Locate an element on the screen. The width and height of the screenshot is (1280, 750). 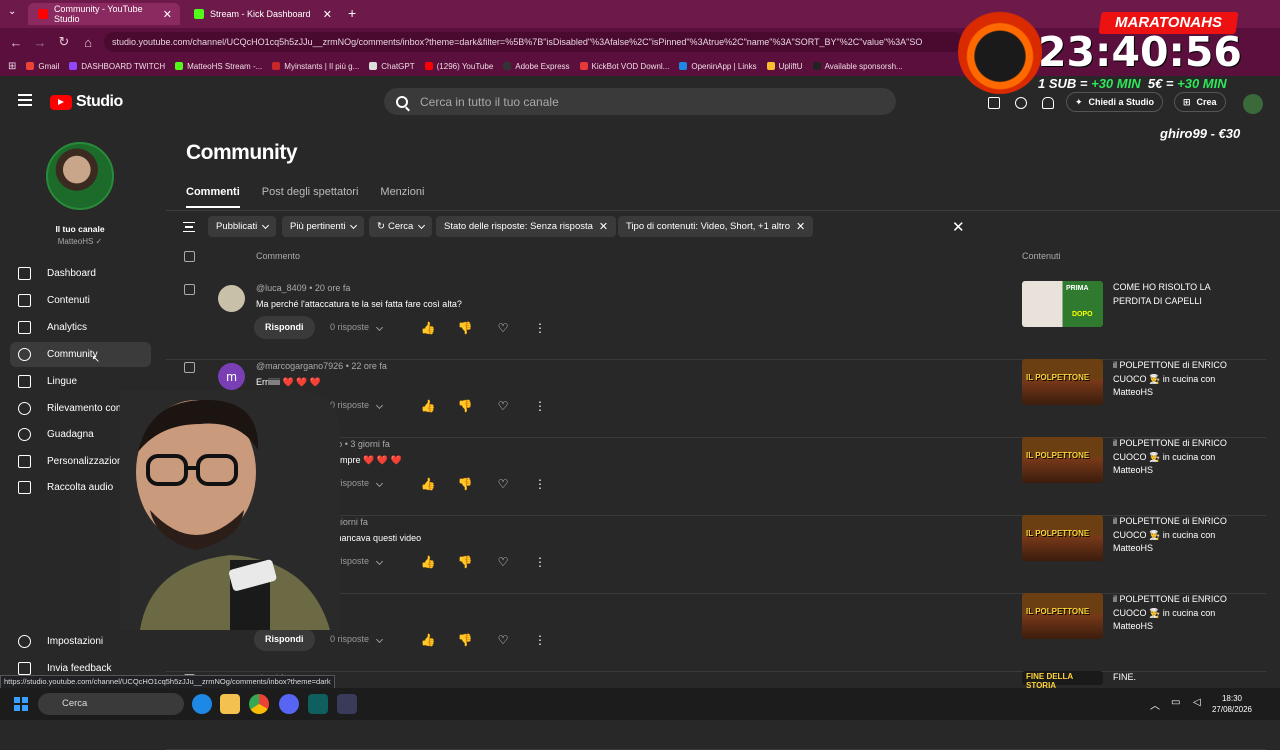
youtube-studio-logo: Studio is located at coordinates (86, 102).